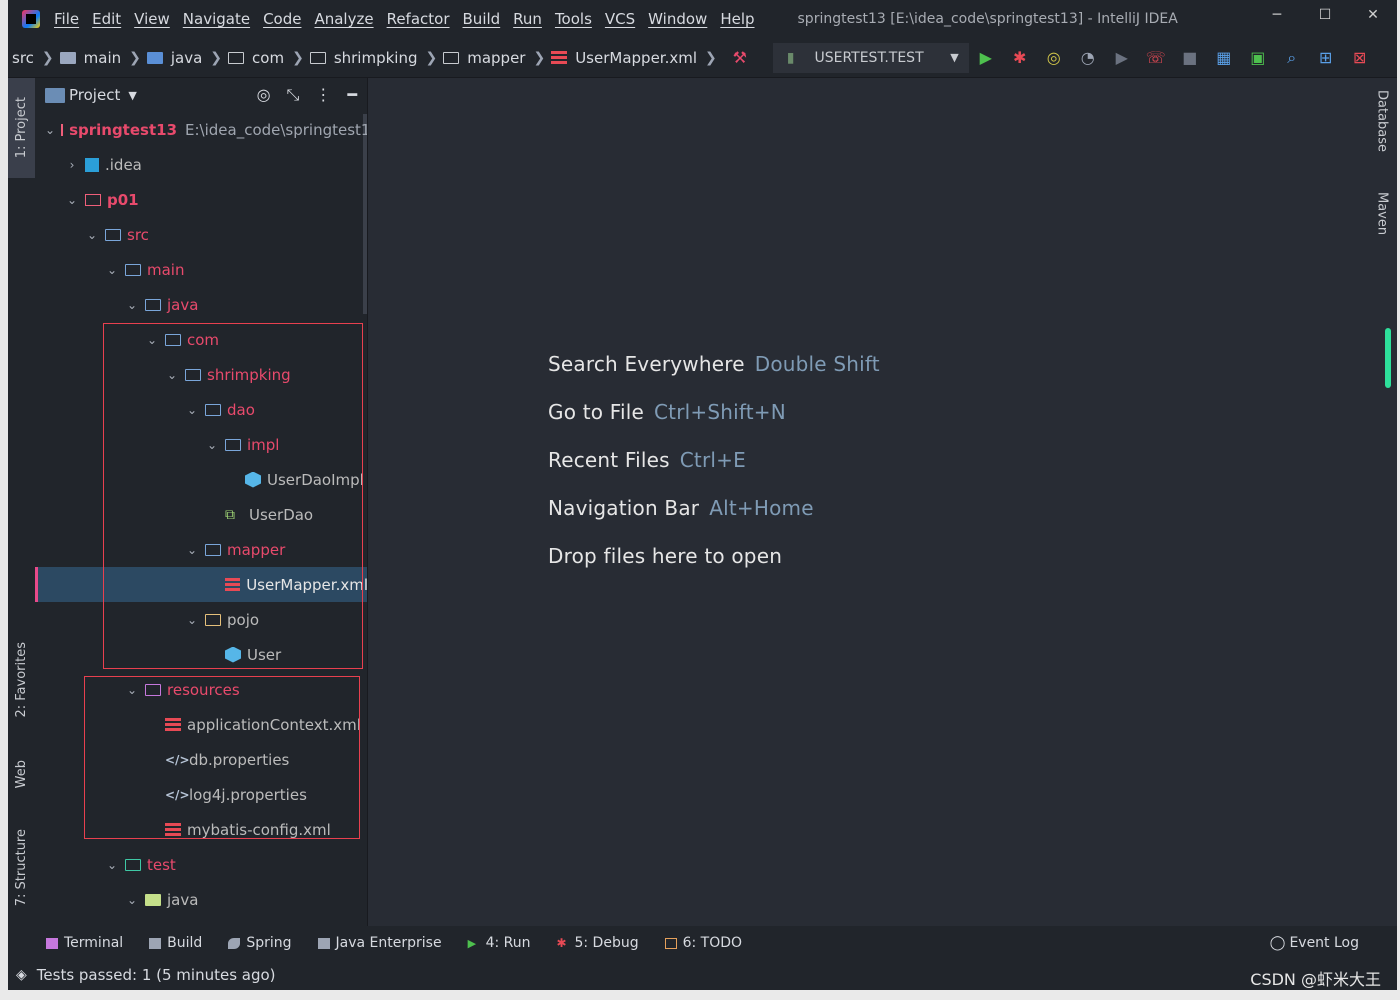  What do you see at coordinates (1360, 58) in the screenshot?
I see `translate-alt-icon: ⊠` at bounding box center [1360, 58].